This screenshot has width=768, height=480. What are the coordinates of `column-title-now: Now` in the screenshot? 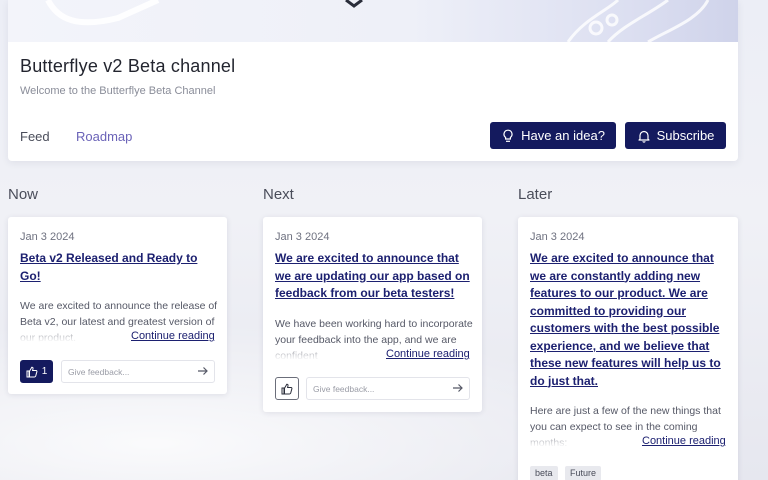 It's located at (23, 194).